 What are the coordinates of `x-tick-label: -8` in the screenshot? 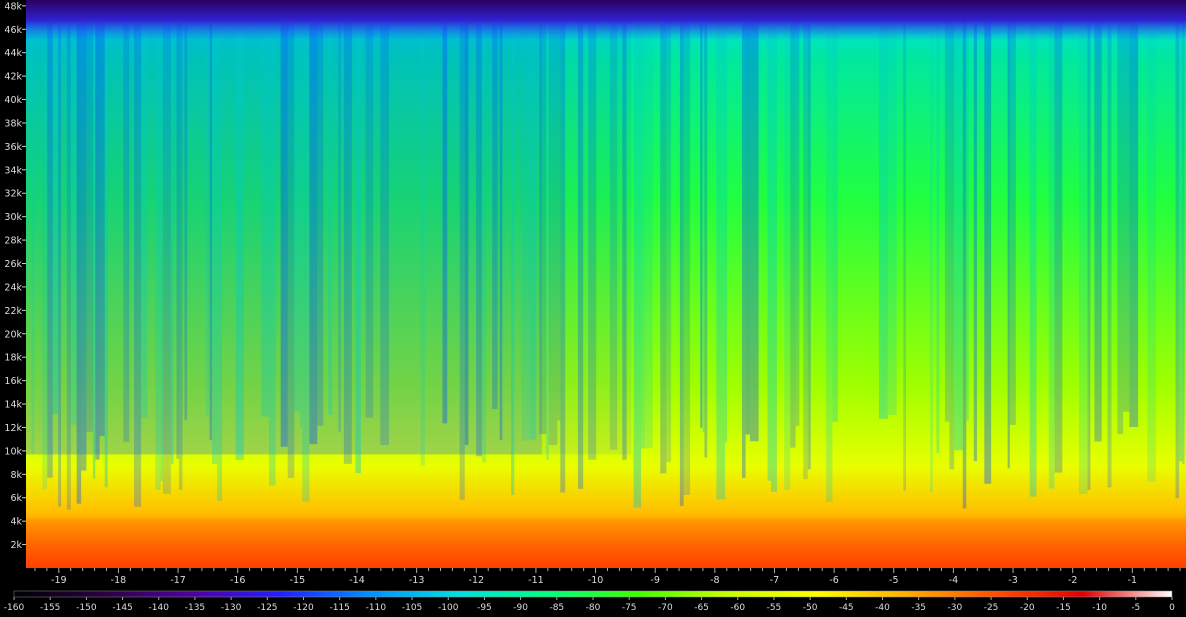 It's located at (714, 580).